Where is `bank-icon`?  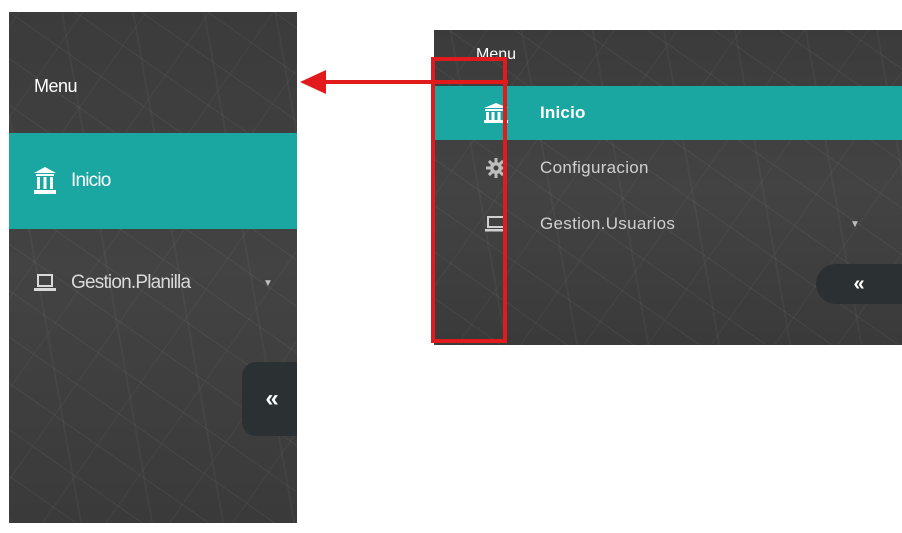 bank-icon is located at coordinates (45, 181).